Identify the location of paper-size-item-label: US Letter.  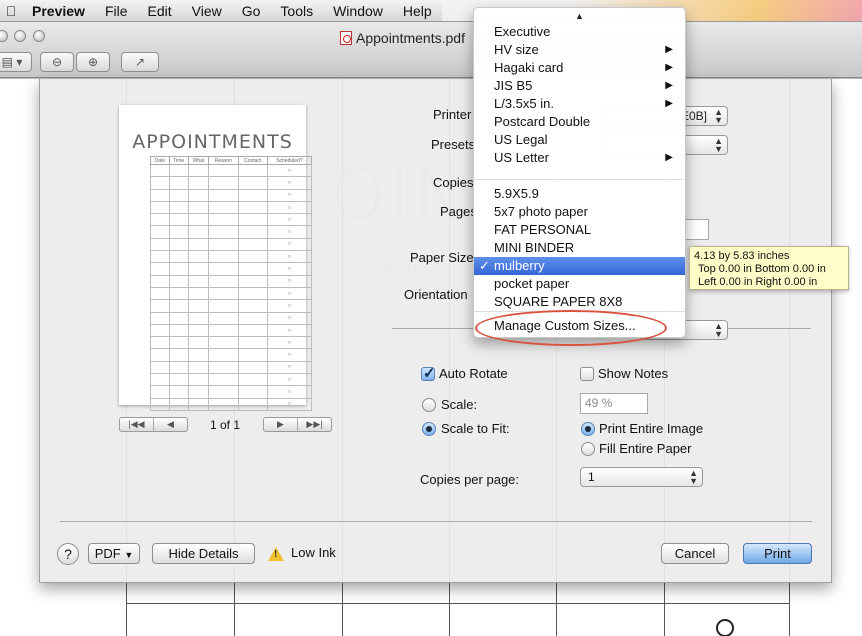
(521, 157).